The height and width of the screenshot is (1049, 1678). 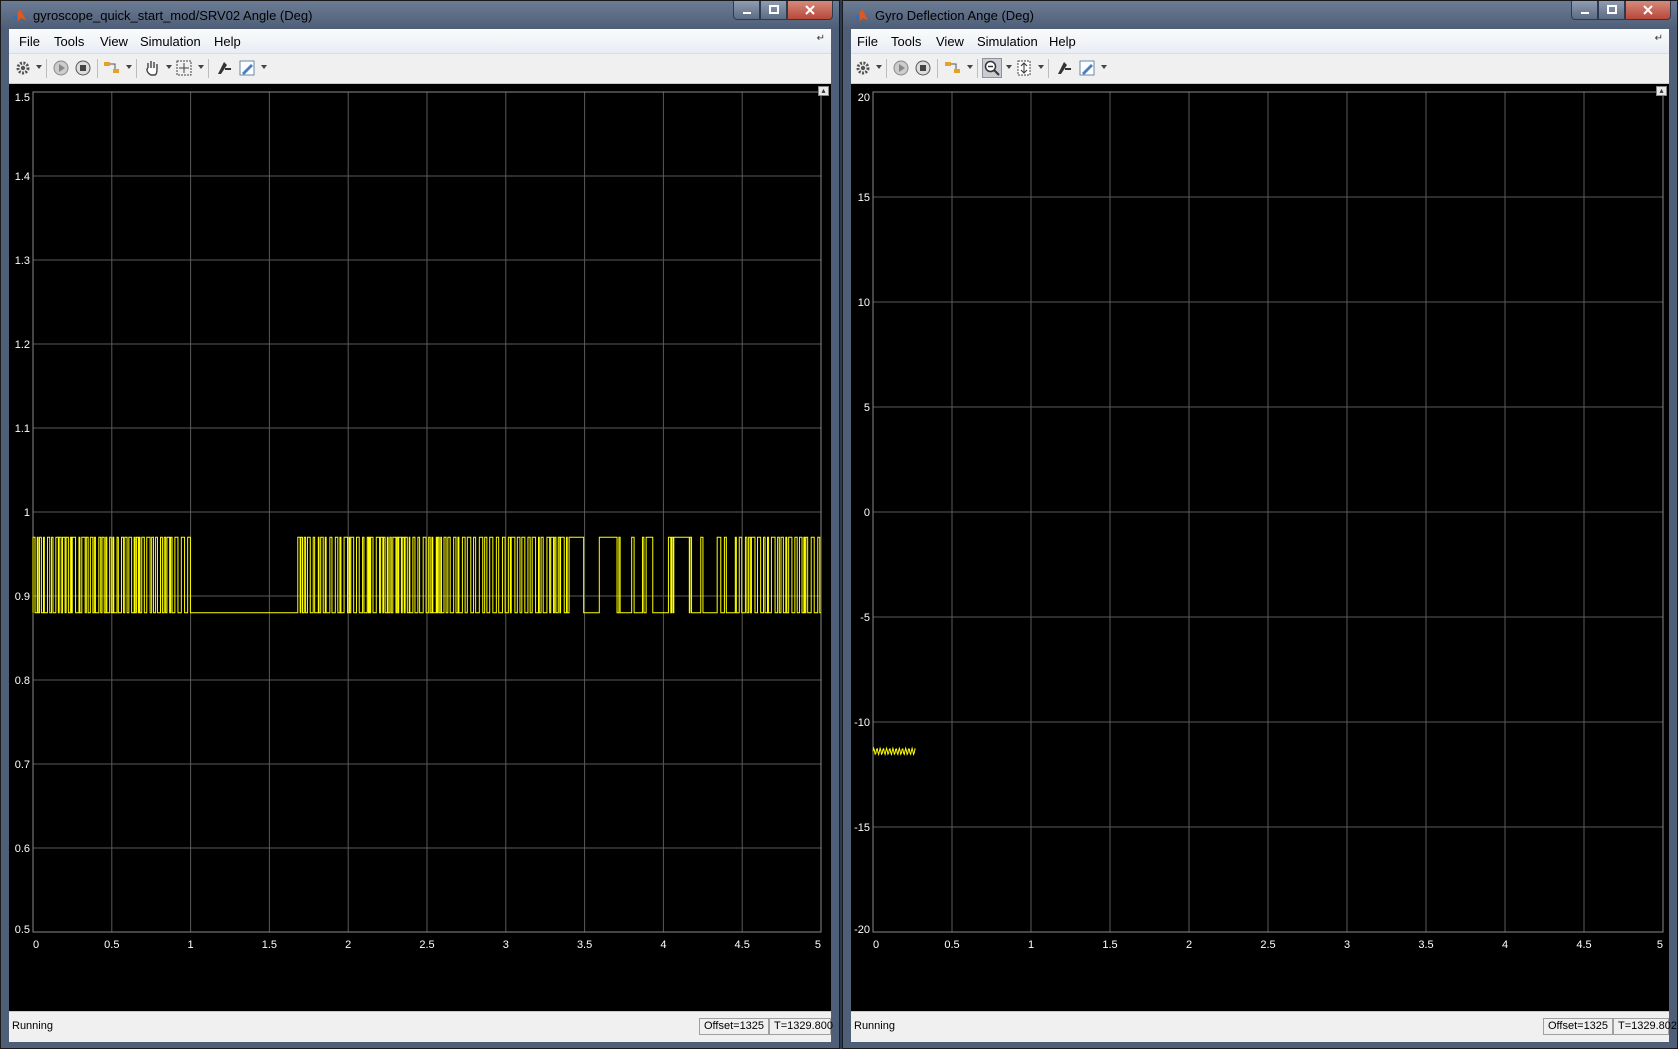 I want to click on pan-button, so click(x=152, y=68).